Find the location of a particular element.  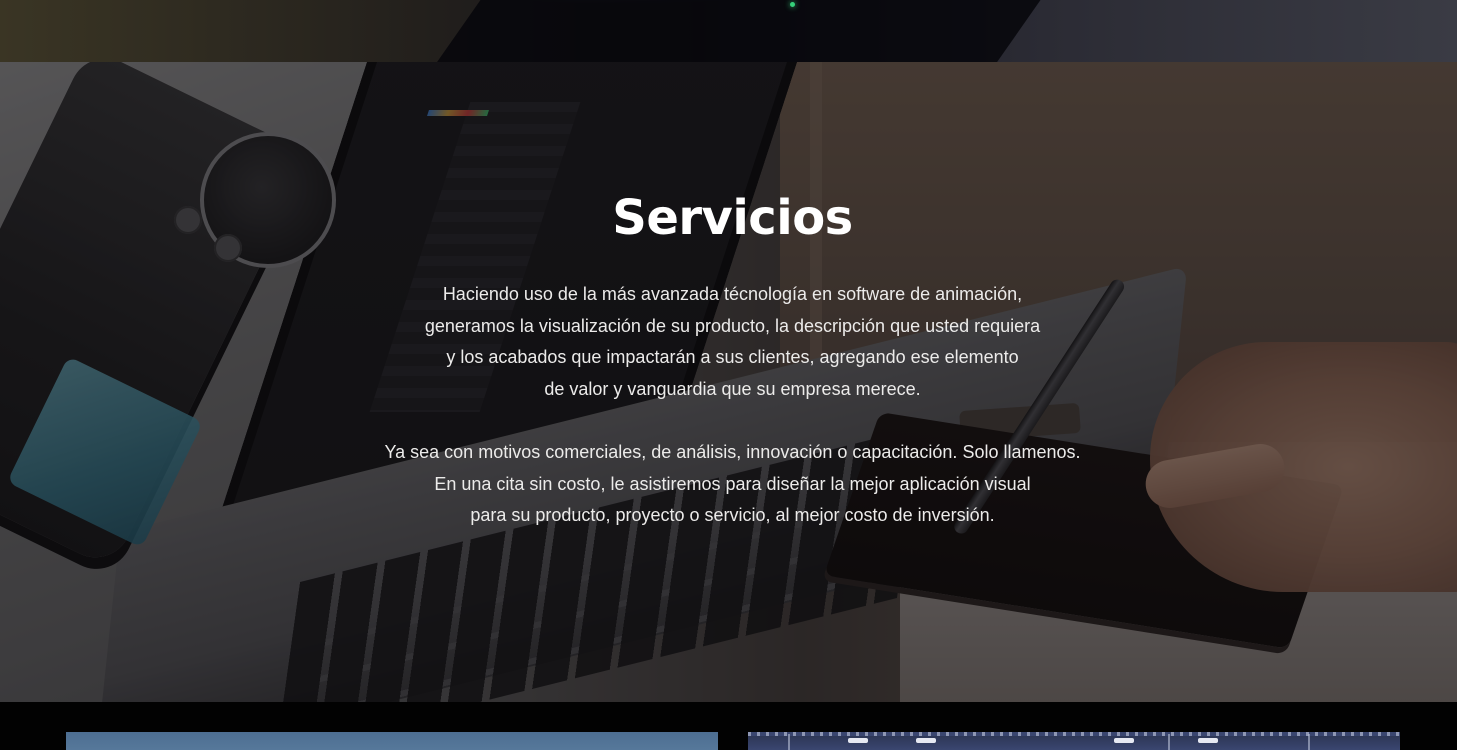

portfolio-section is located at coordinates (728, 726).